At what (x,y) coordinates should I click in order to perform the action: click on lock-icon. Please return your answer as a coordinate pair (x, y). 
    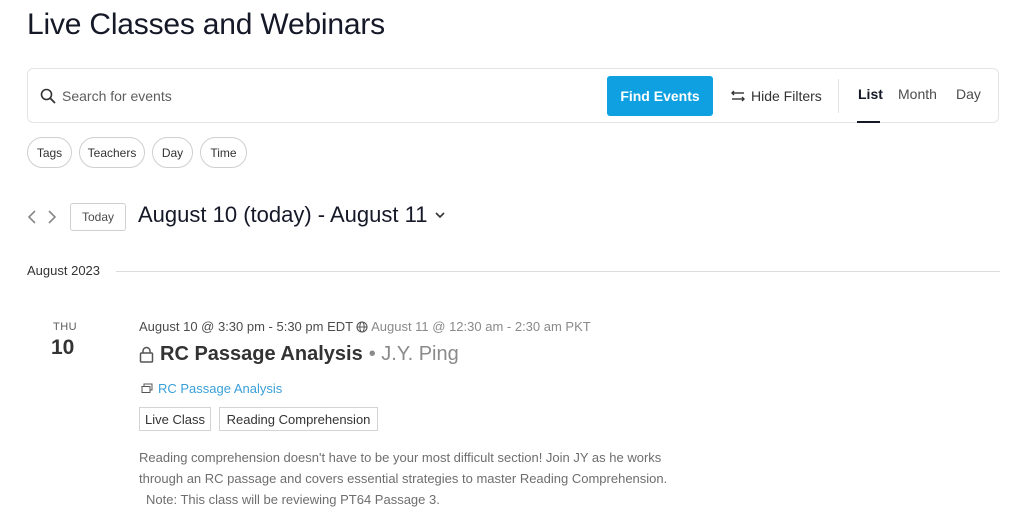
    Looking at the image, I should click on (146, 354).